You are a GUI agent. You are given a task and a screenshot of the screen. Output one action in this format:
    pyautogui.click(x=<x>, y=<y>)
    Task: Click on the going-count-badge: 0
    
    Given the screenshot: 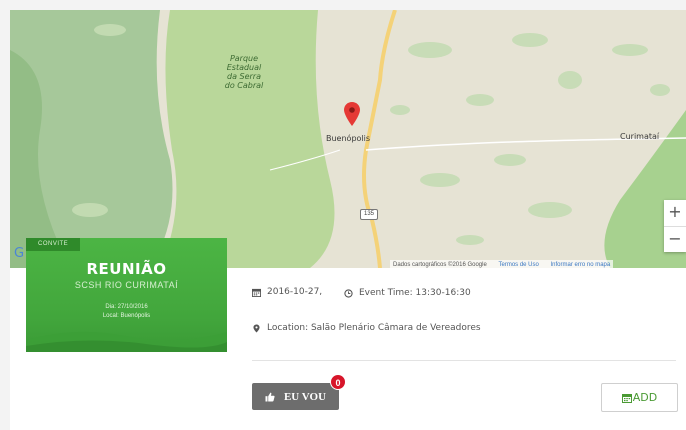 What is the action you would take?
    pyautogui.click(x=338, y=382)
    